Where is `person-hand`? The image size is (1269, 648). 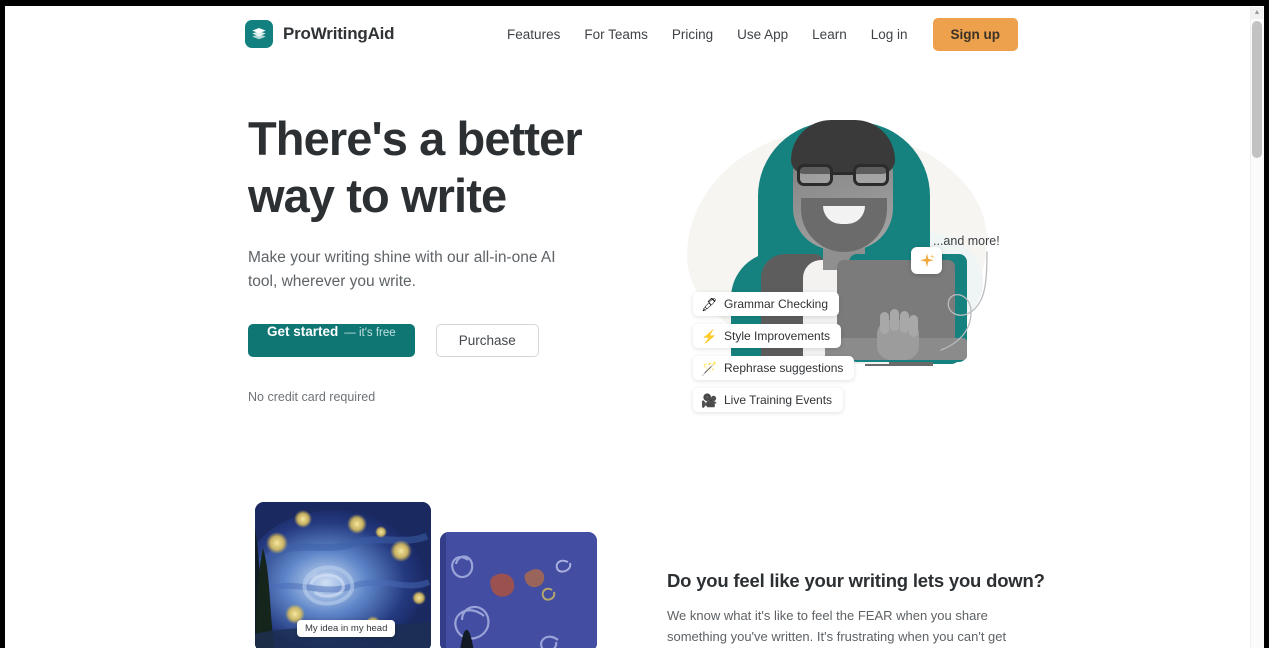 person-hand is located at coordinates (898, 334).